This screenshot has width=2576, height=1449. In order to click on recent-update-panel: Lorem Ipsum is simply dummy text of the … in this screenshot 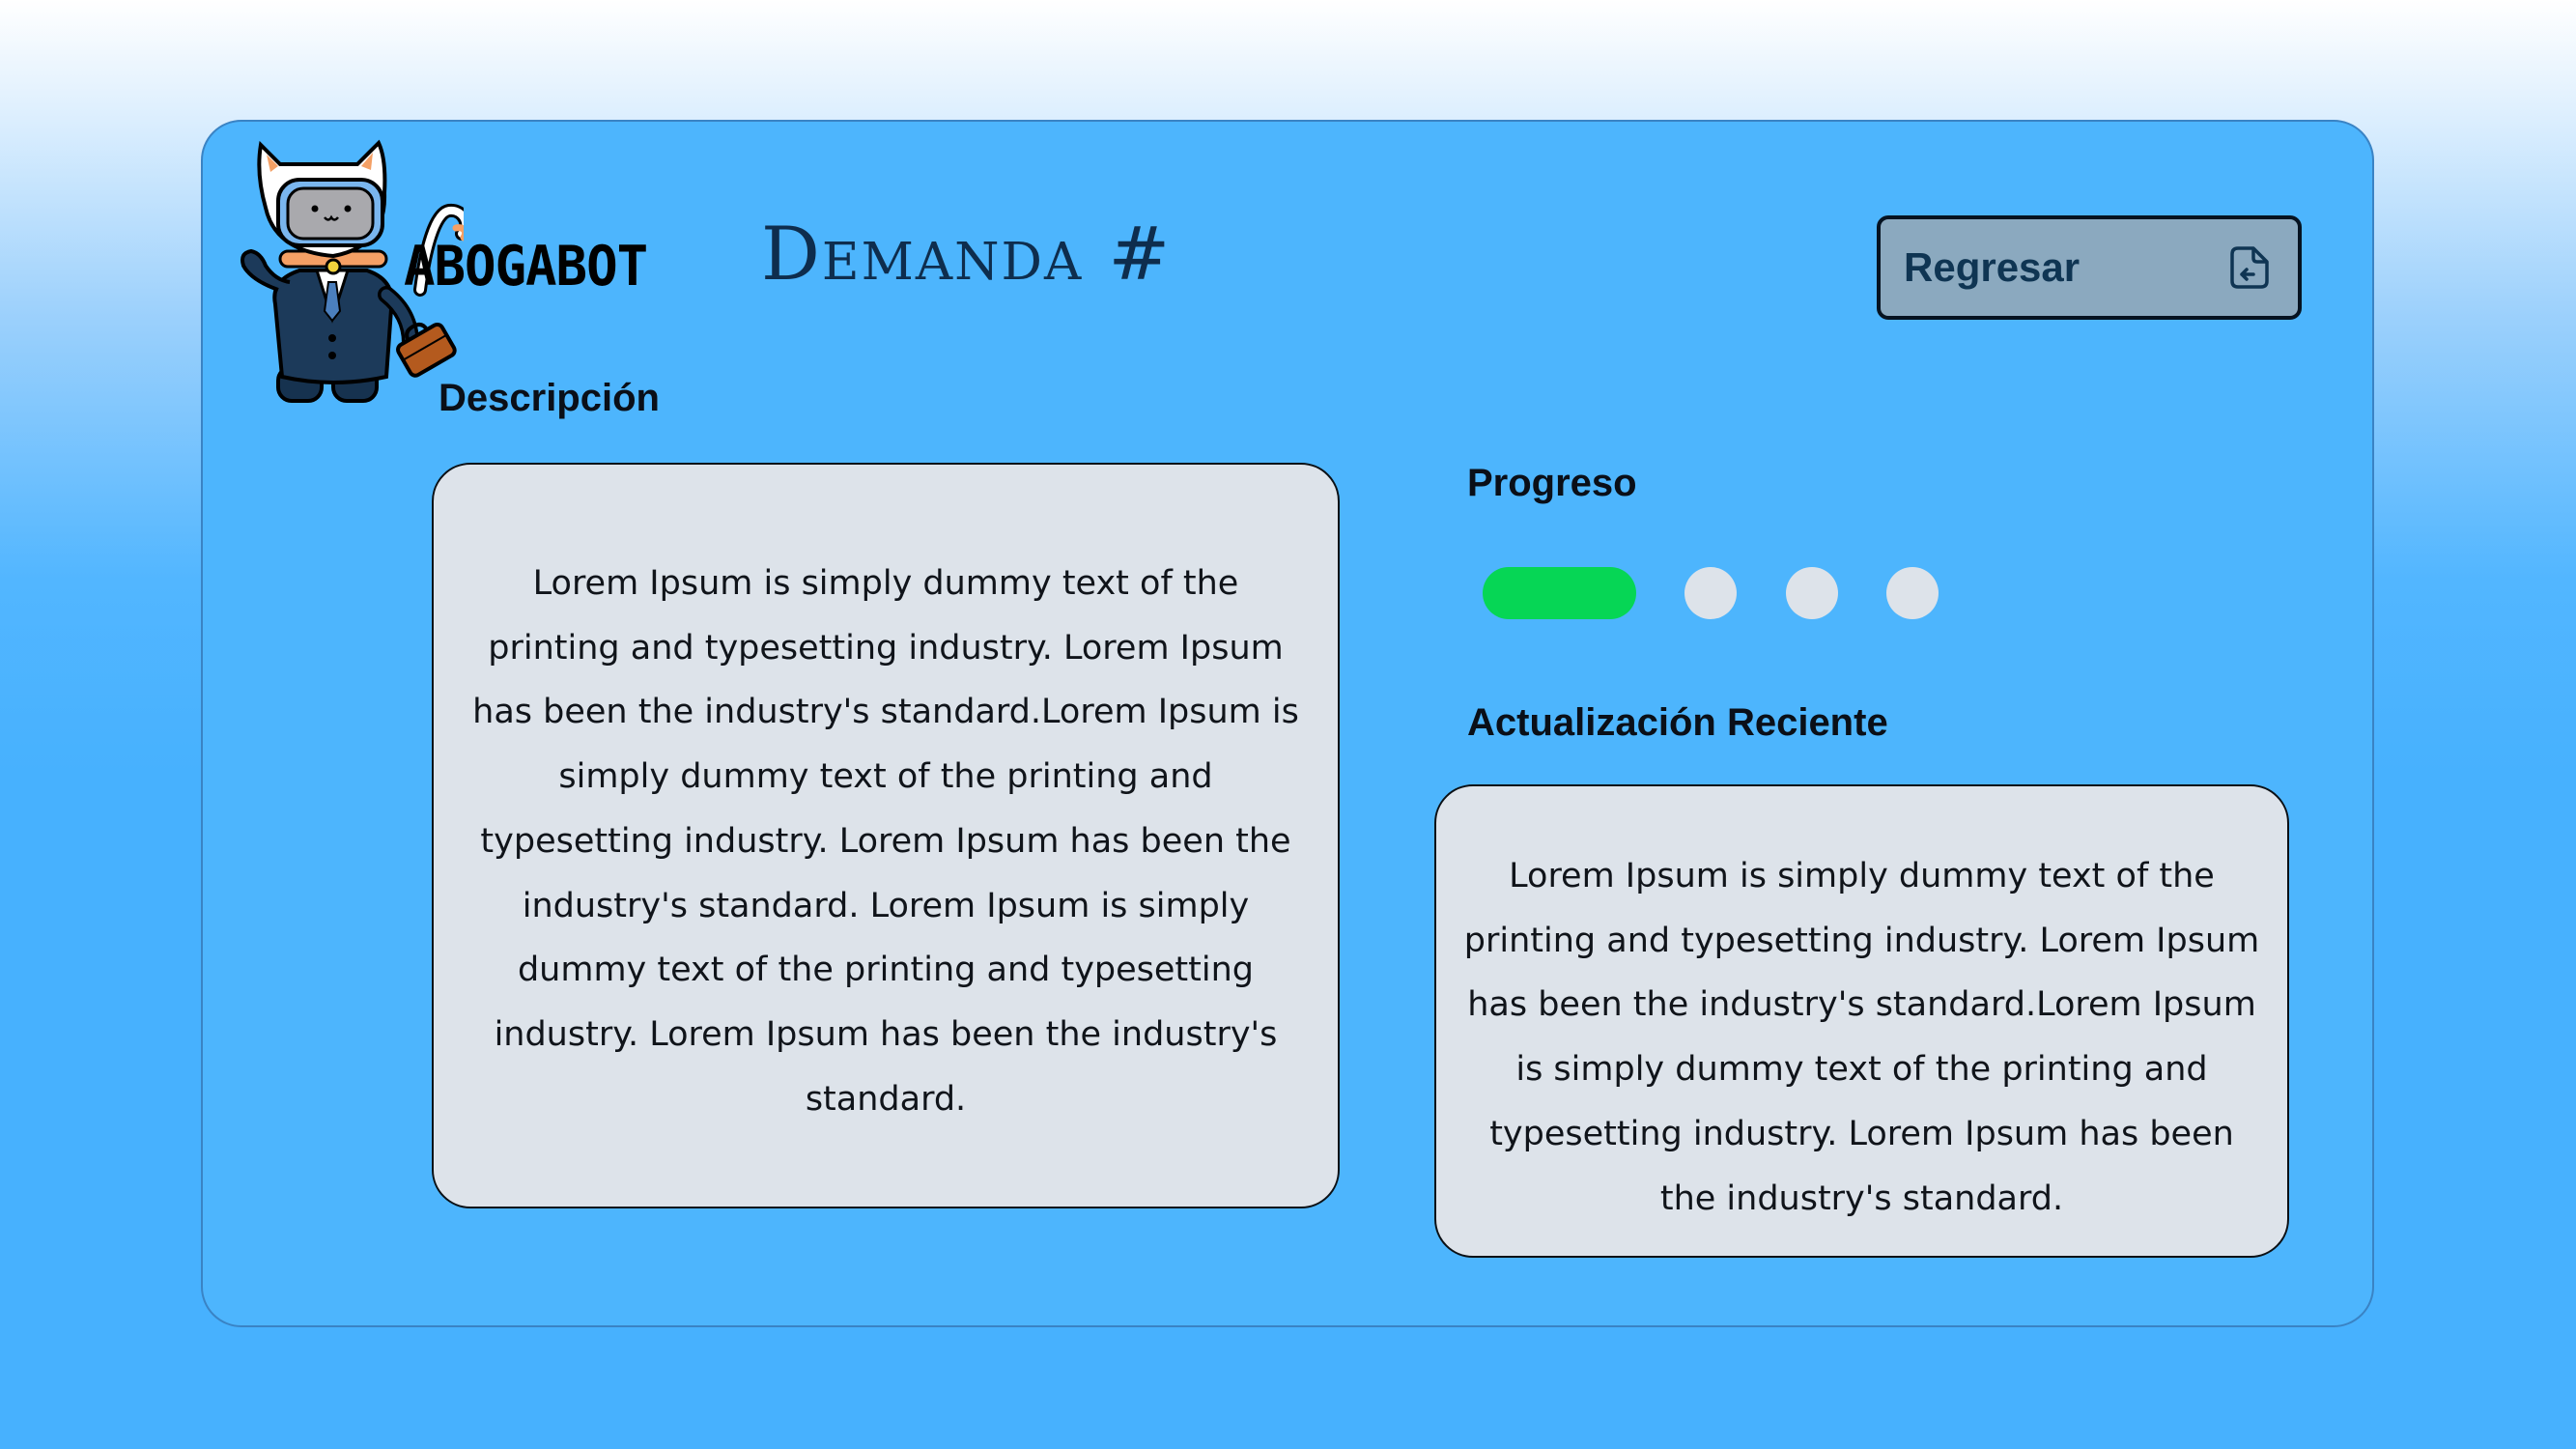, I will do `click(1861, 1021)`.